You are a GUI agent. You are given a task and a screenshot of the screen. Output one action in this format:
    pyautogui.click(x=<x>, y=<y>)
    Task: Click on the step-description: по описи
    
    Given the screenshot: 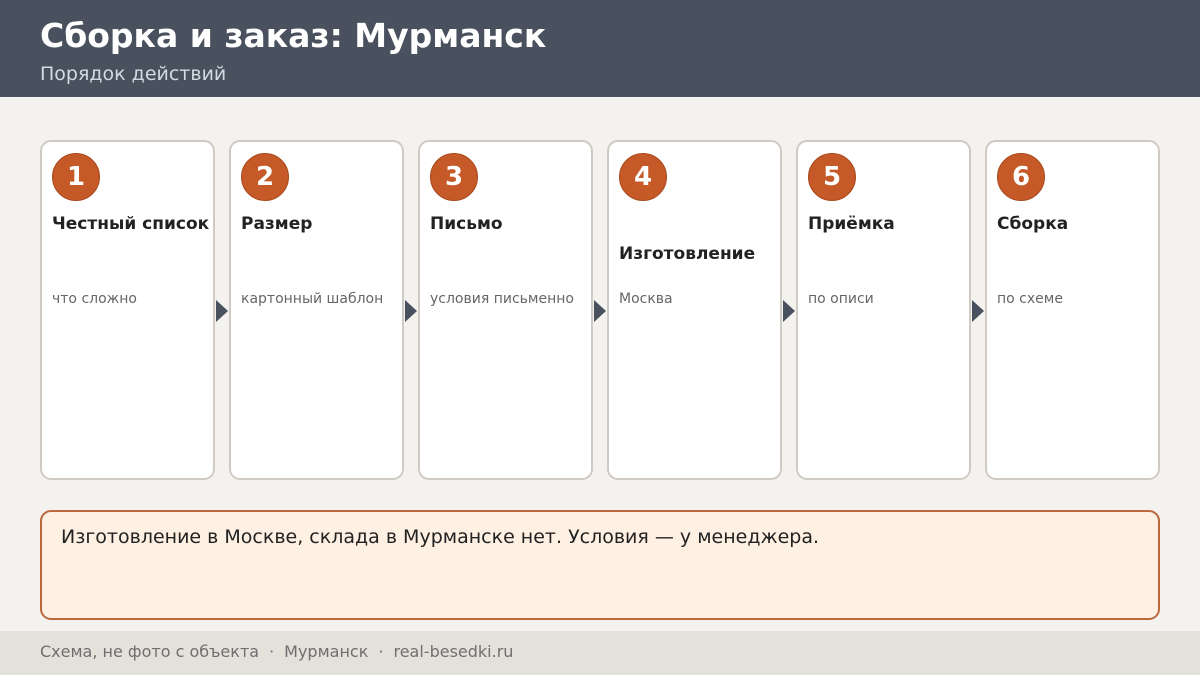 What is the action you would take?
    pyautogui.click(x=841, y=299)
    